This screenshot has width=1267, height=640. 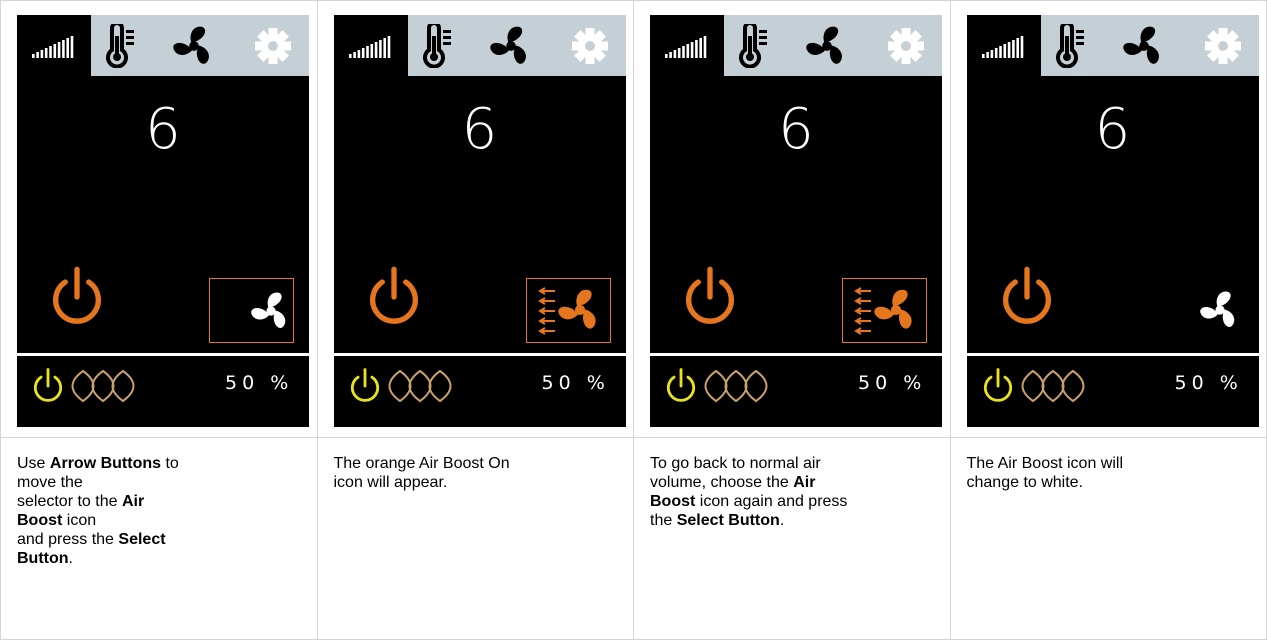 I want to click on instruction-text: The orange Air Boost On icon will appear., so click(x=475, y=538).